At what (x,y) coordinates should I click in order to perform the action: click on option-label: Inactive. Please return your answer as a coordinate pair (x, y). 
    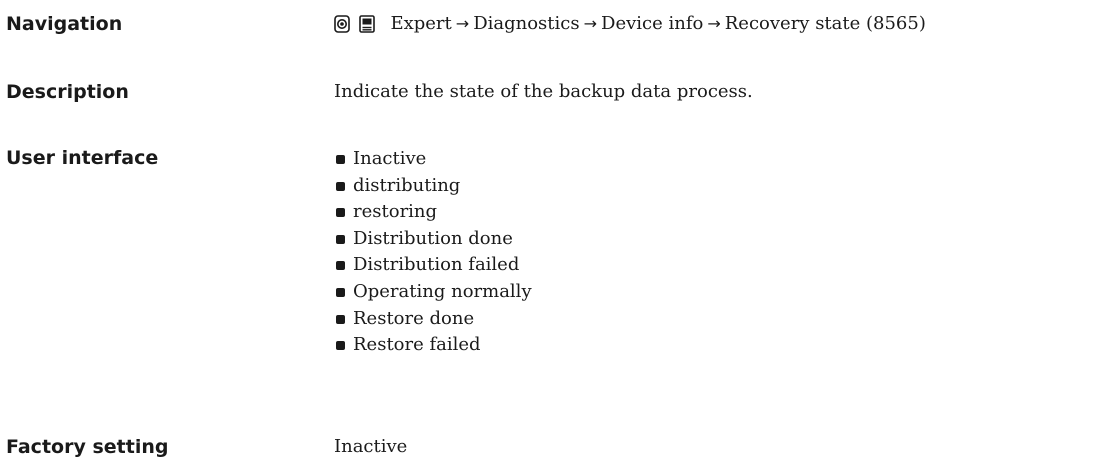
    Looking at the image, I should click on (390, 158).